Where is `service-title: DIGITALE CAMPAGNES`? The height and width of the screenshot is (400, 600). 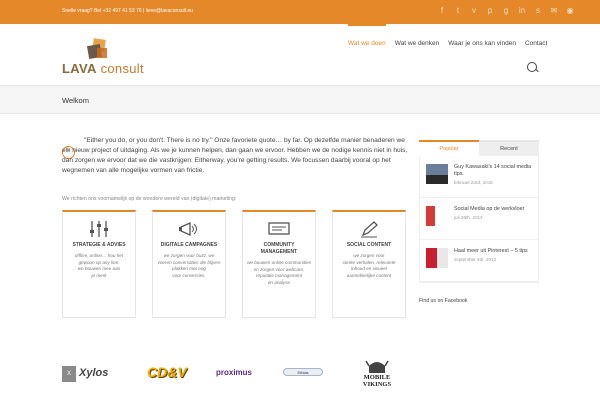
service-title: DIGITALE CAMPAGNES is located at coordinates (189, 245).